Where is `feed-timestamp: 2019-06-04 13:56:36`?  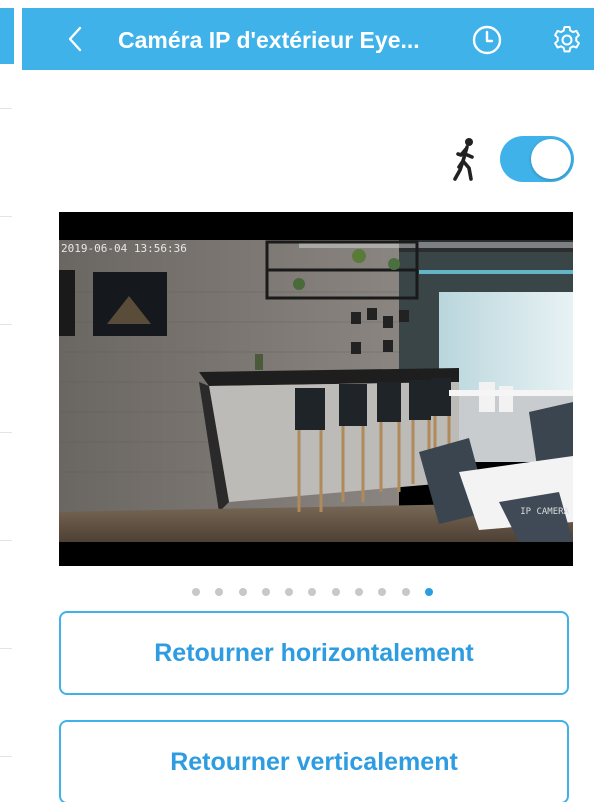 feed-timestamp: 2019-06-04 13:56:36 is located at coordinates (124, 248).